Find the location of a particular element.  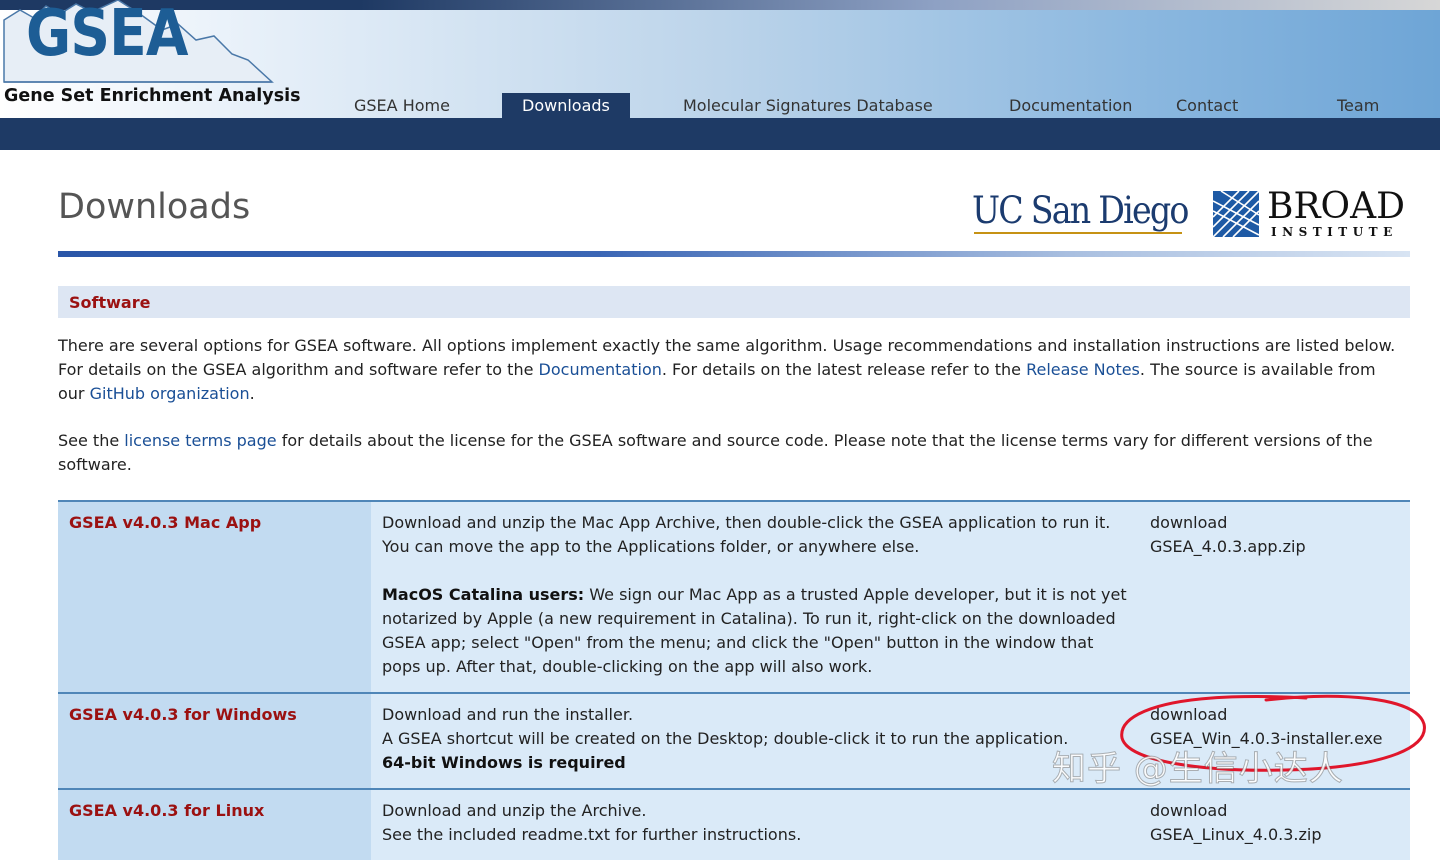

nav-gsea-home: GSEA Home is located at coordinates (402, 105).